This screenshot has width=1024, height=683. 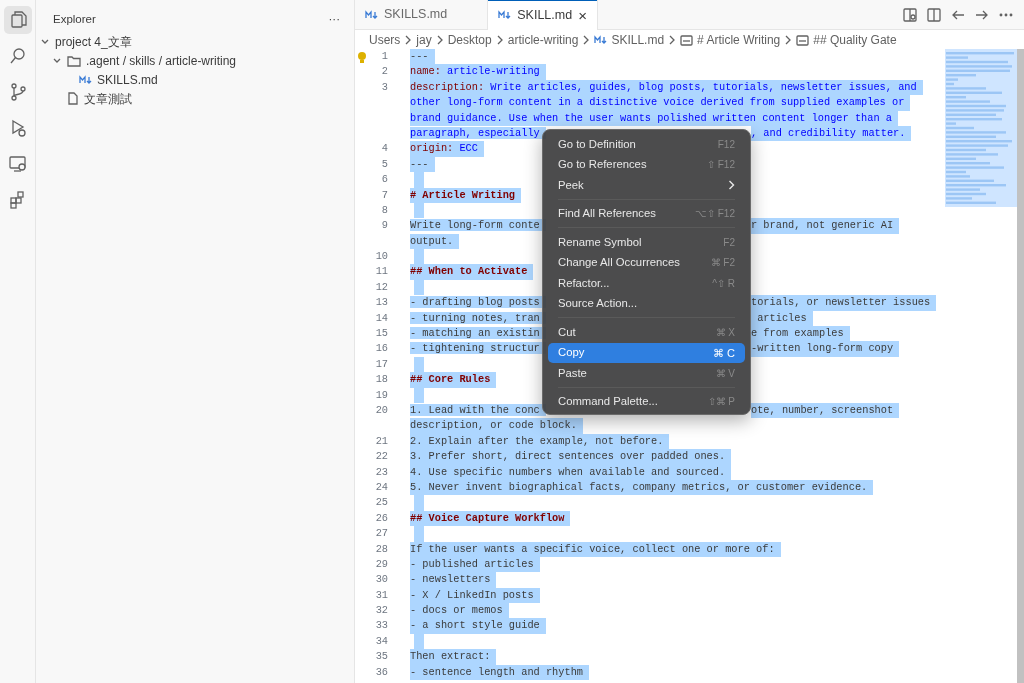 What do you see at coordinates (381, 457) in the screenshot?
I see `line-number: 22` at bounding box center [381, 457].